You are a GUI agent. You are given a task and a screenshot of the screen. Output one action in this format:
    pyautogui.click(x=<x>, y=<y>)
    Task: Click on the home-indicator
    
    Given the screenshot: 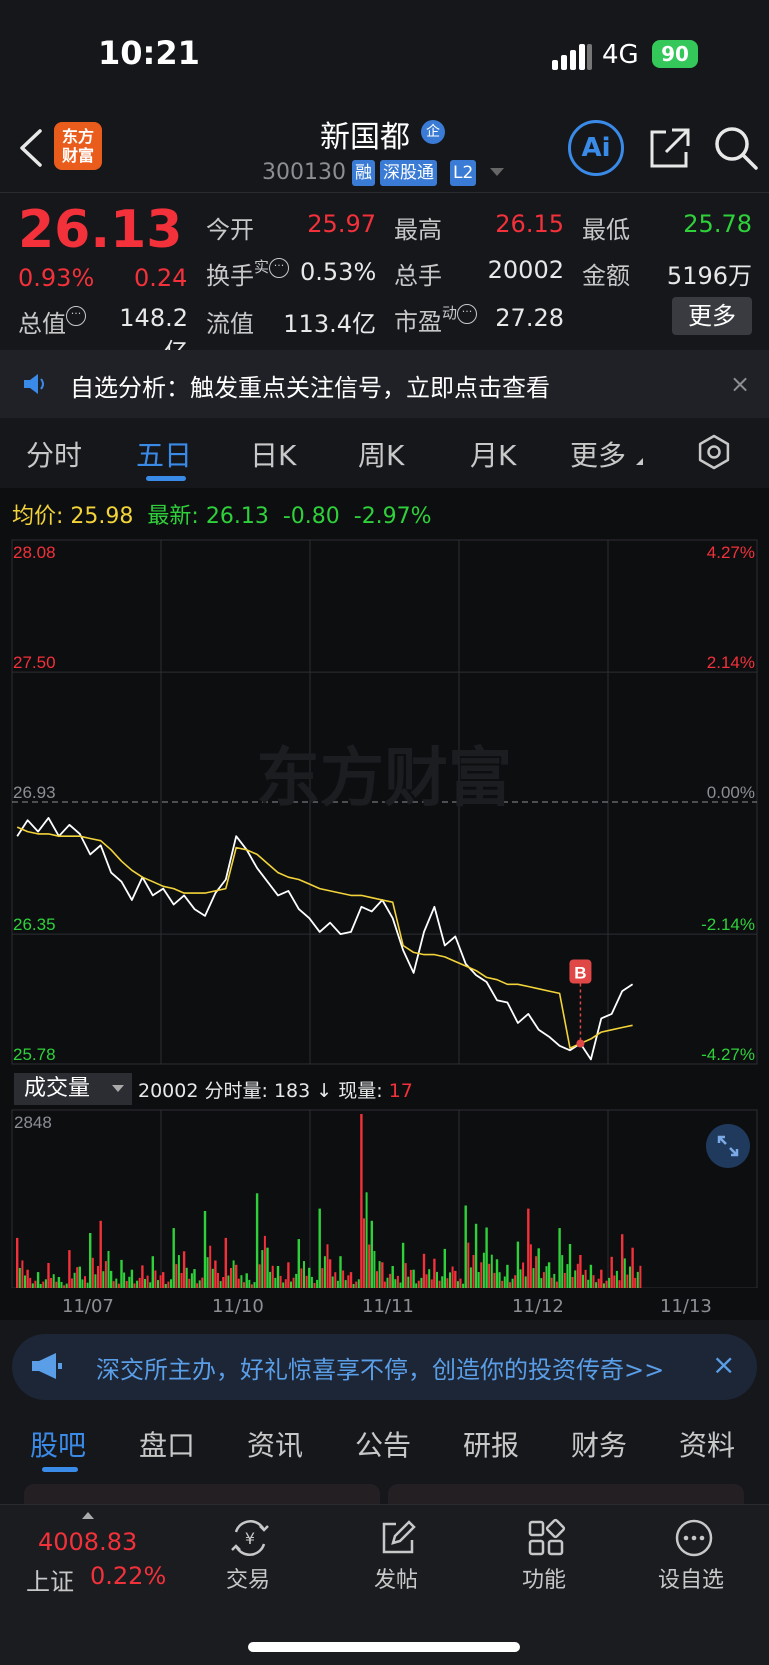 What is the action you would take?
    pyautogui.click(x=384, y=1647)
    